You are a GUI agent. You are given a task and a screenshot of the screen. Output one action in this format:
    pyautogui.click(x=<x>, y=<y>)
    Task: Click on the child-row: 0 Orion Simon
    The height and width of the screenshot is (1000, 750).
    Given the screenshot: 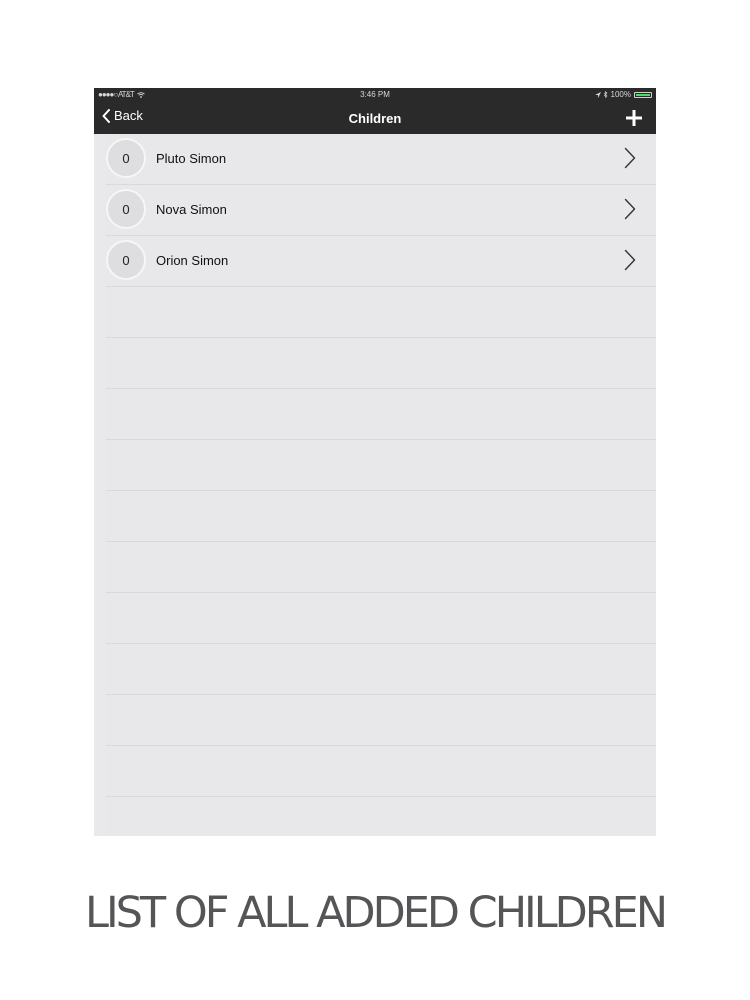 What is the action you would take?
    pyautogui.click(x=381, y=261)
    